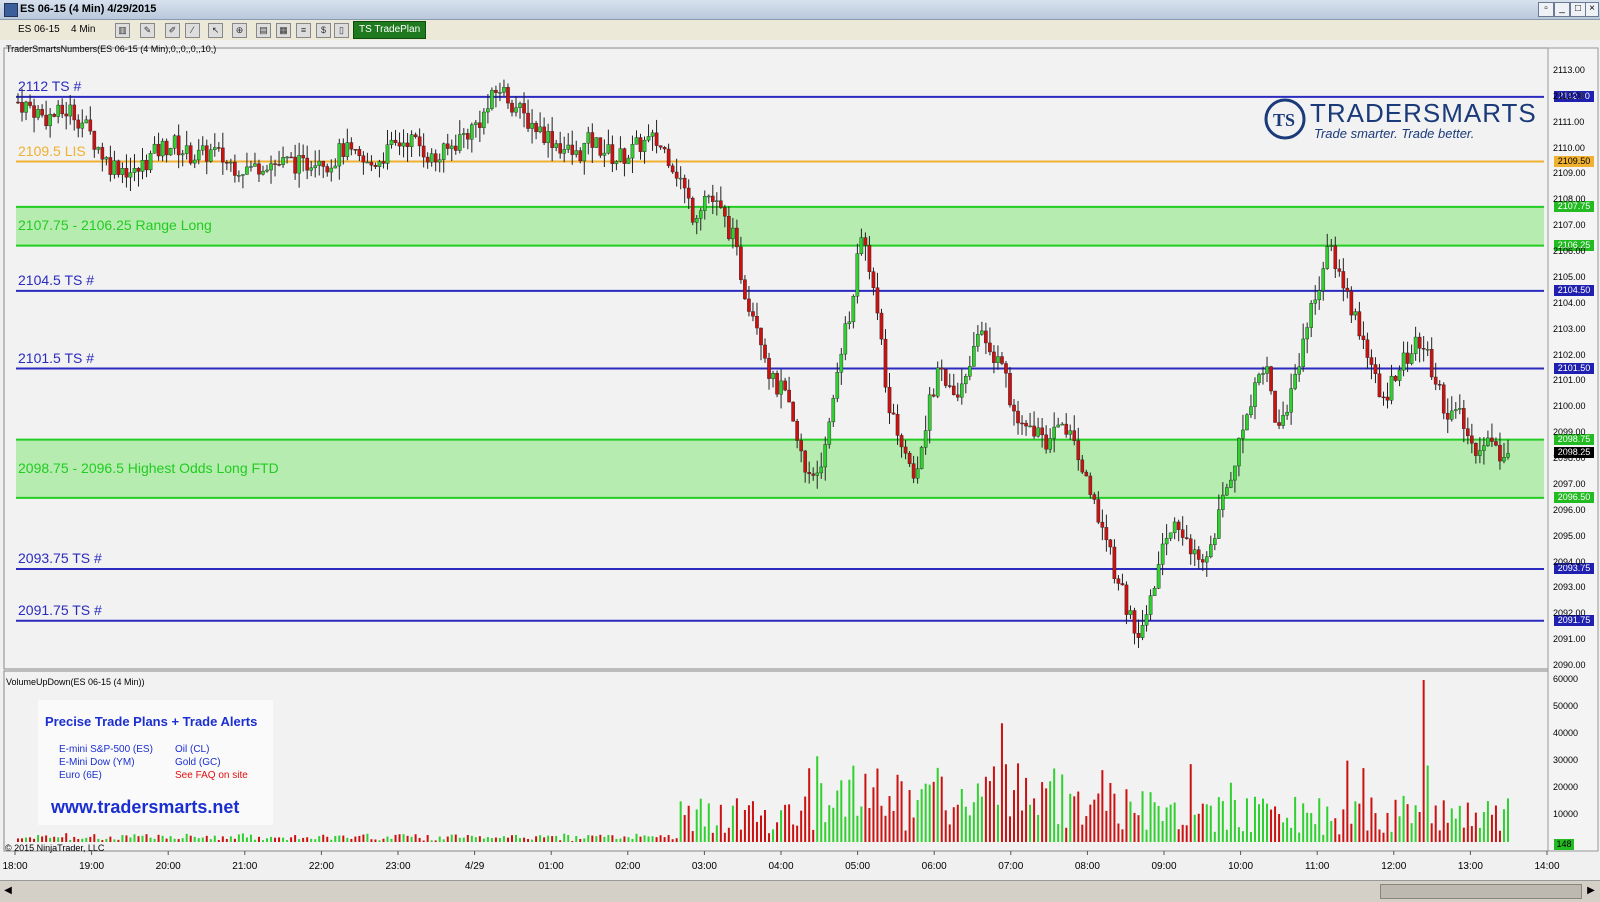 This screenshot has width=1600, height=902. Describe the element at coordinates (551, 866) in the screenshot. I see `time-tick-label: 01:00` at that location.